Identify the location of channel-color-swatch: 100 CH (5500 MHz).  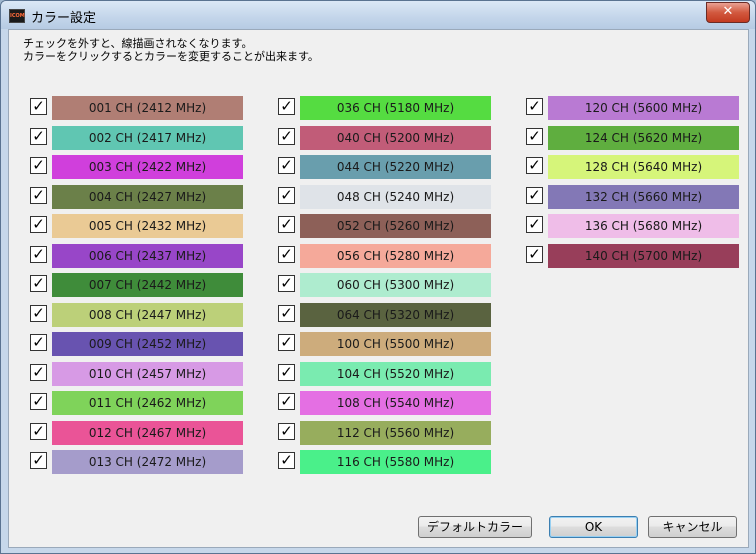
(395, 344).